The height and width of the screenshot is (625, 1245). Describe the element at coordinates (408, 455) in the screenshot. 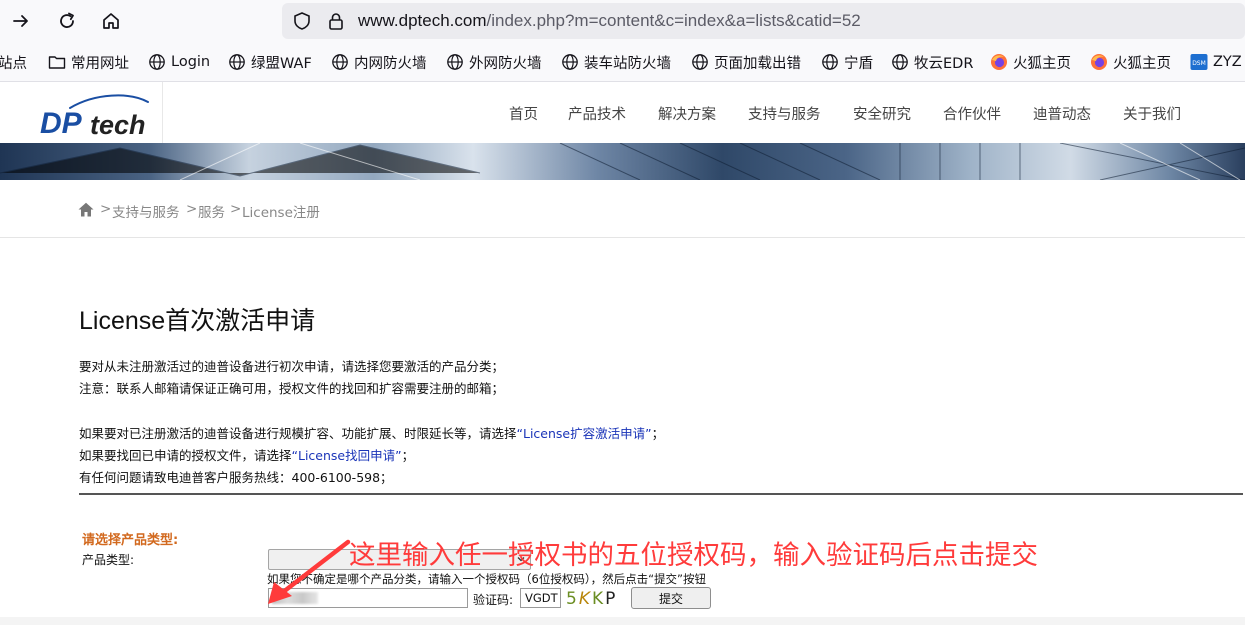

I see `intro-line-4-end: ；` at that location.